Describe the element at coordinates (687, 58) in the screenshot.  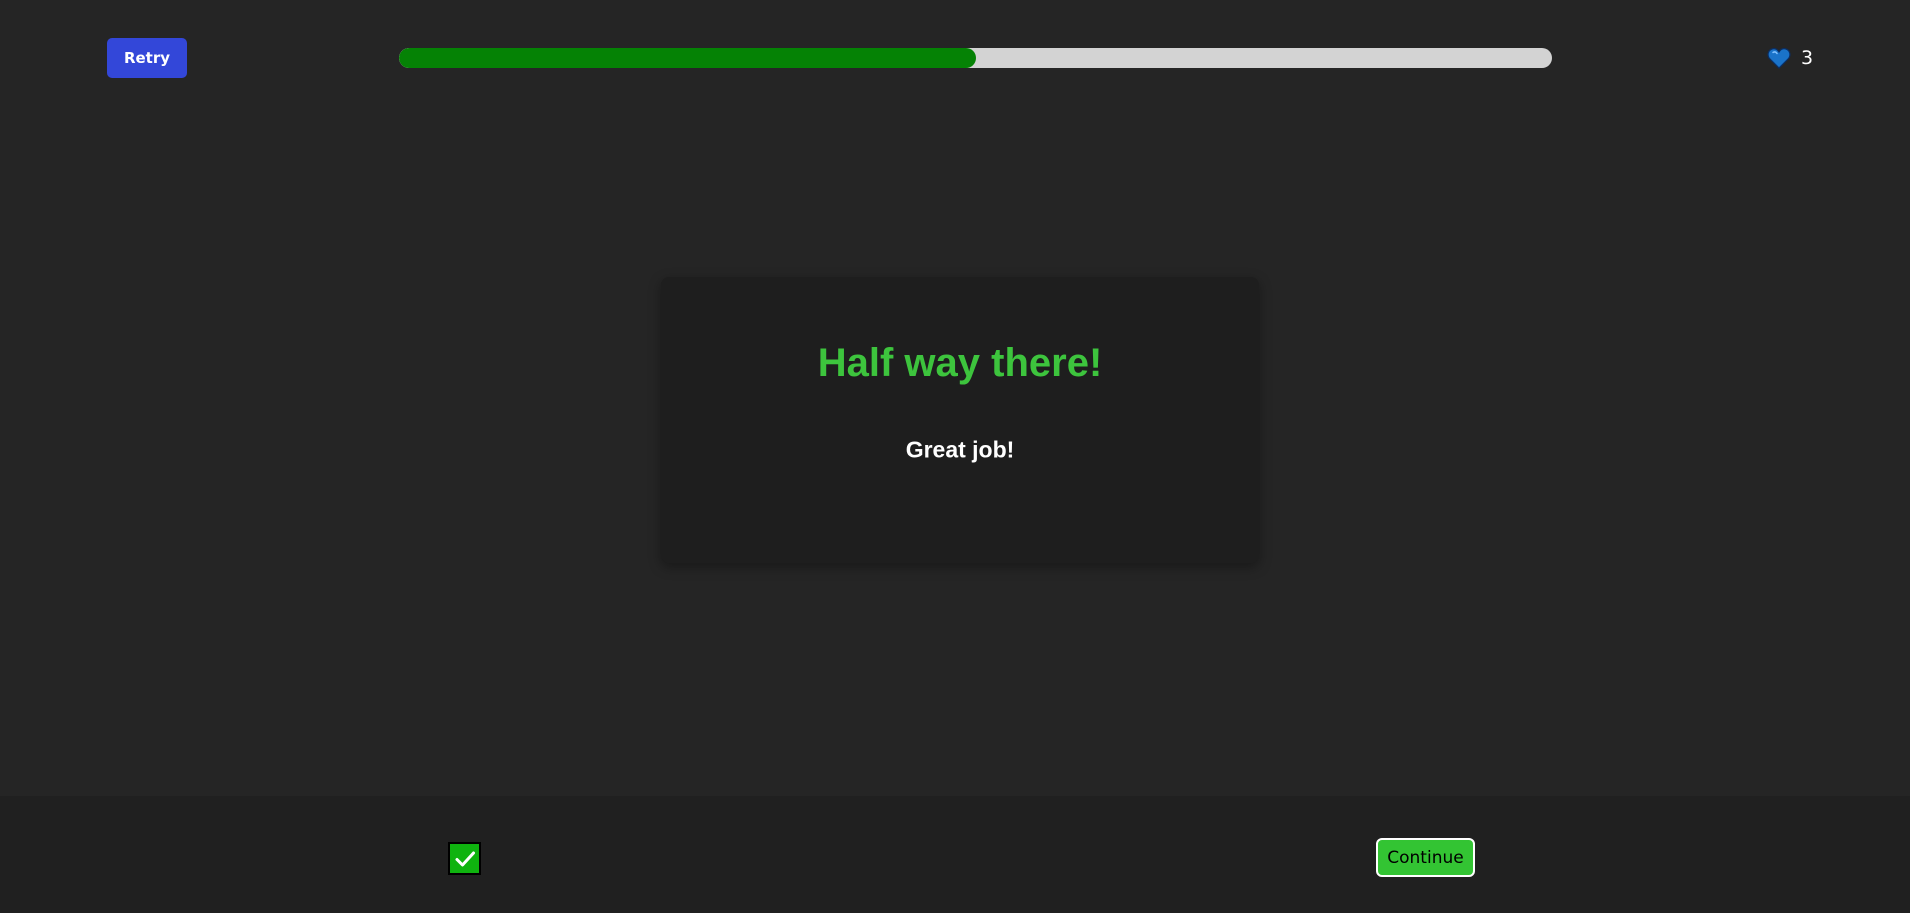
I see `progress-bar-fill` at that location.